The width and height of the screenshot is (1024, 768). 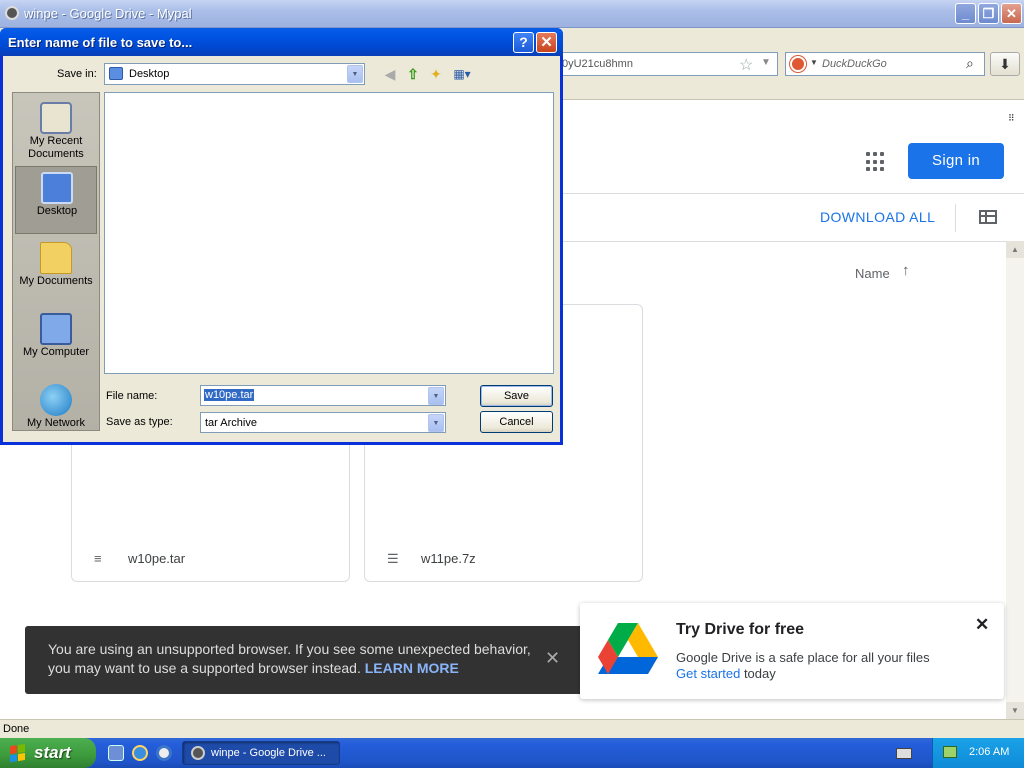 I want to click on browser-titlebar: winpe - Google Drive - Mypal _ ❐ ✕, so click(x=512, y=14).